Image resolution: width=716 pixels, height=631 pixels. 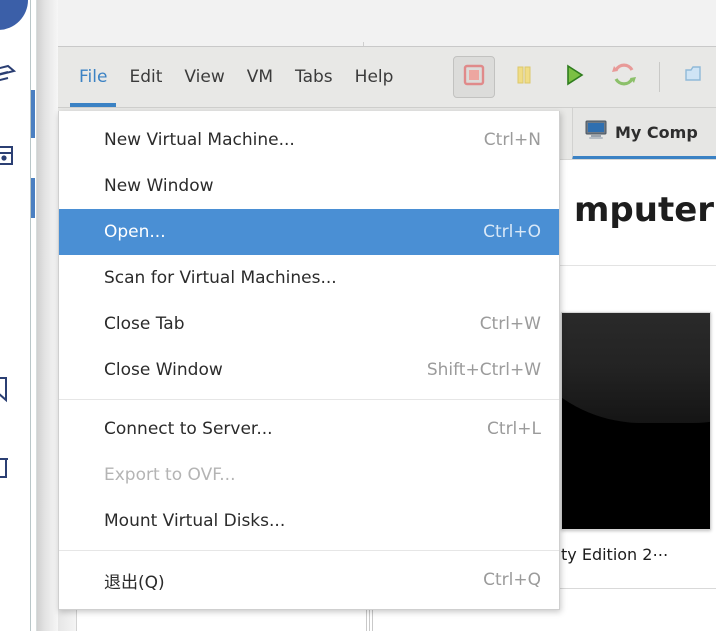 What do you see at coordinates (134, 582) in the screenshot?
I see `menu-item-label: 退出(Q)` at bounding box center [134, 582].